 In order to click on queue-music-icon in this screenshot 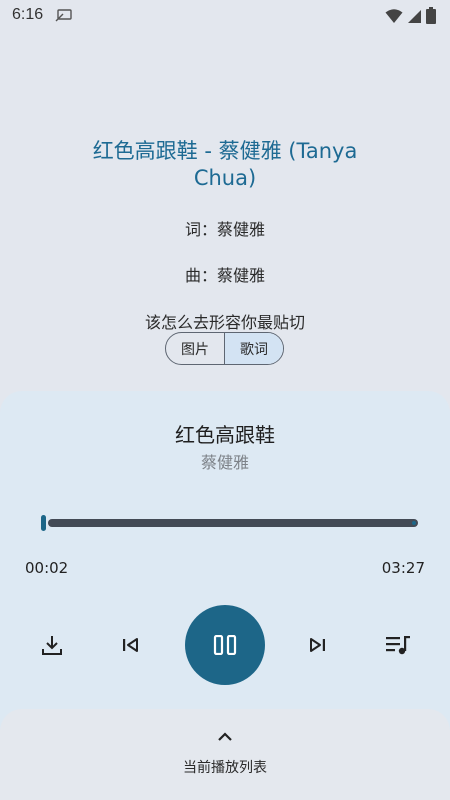, I will do `click(398, 645)`.